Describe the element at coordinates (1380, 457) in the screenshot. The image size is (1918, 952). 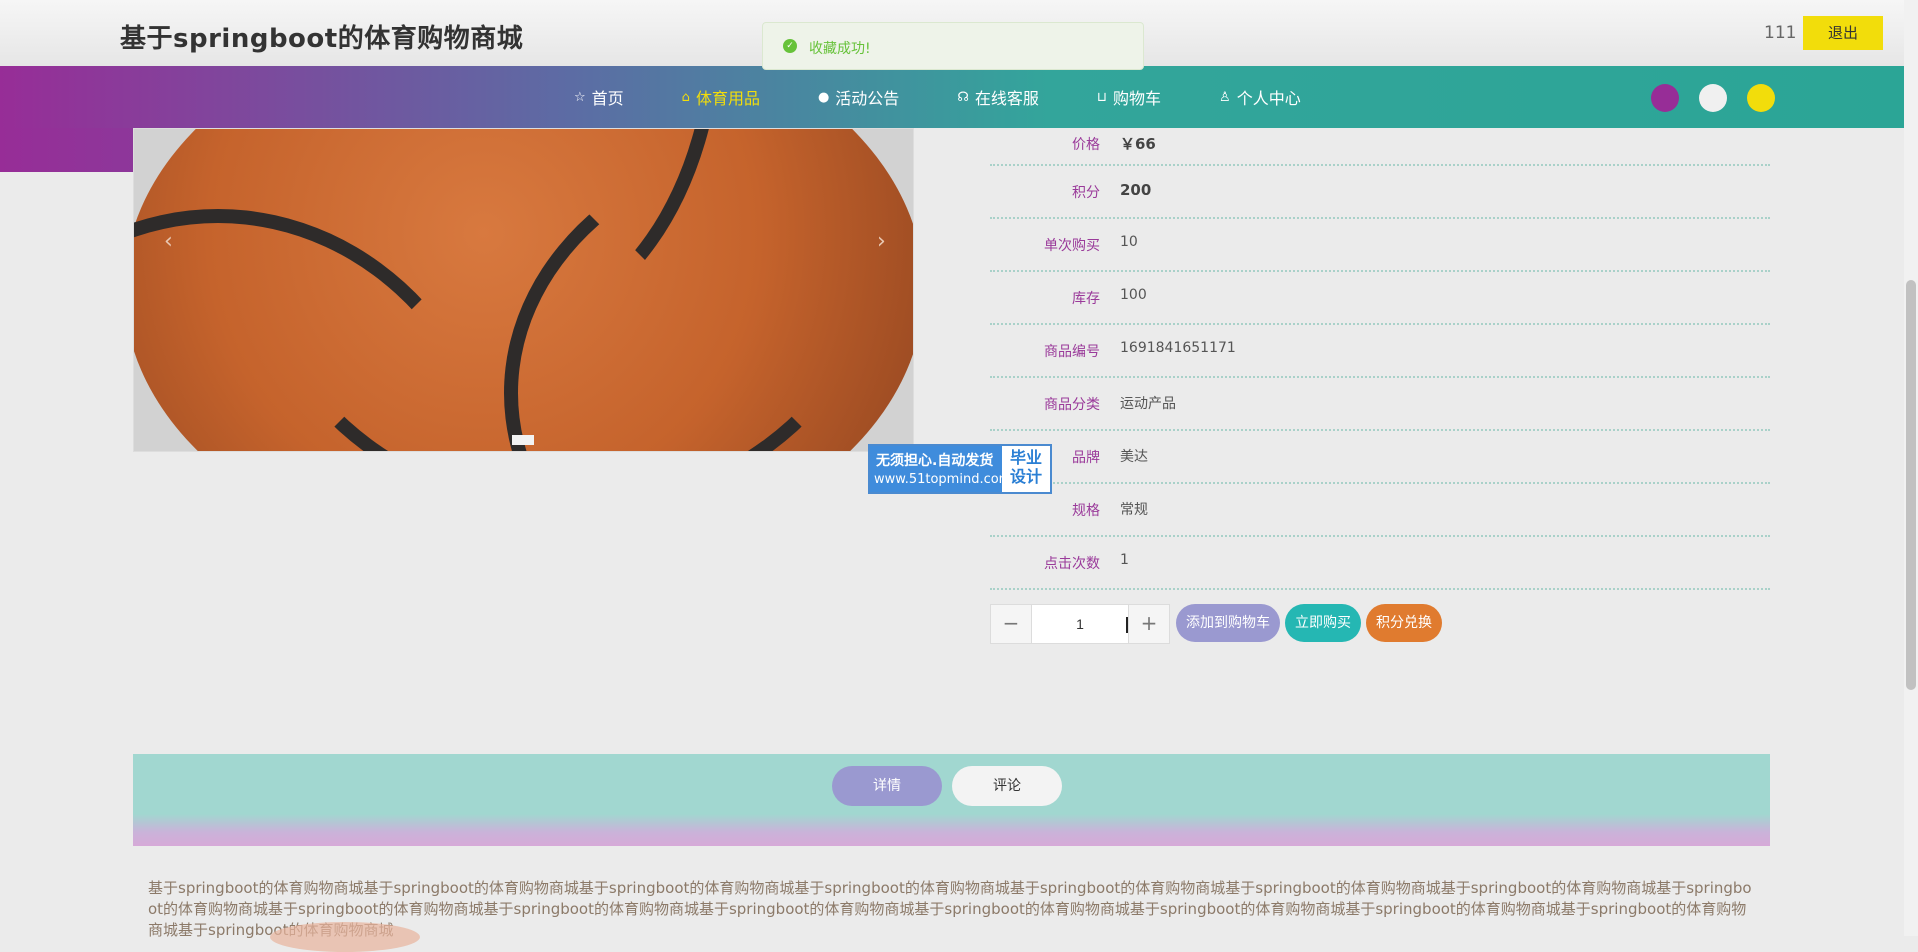
I see `detail-row-brand: 品牌 美达` at that location.